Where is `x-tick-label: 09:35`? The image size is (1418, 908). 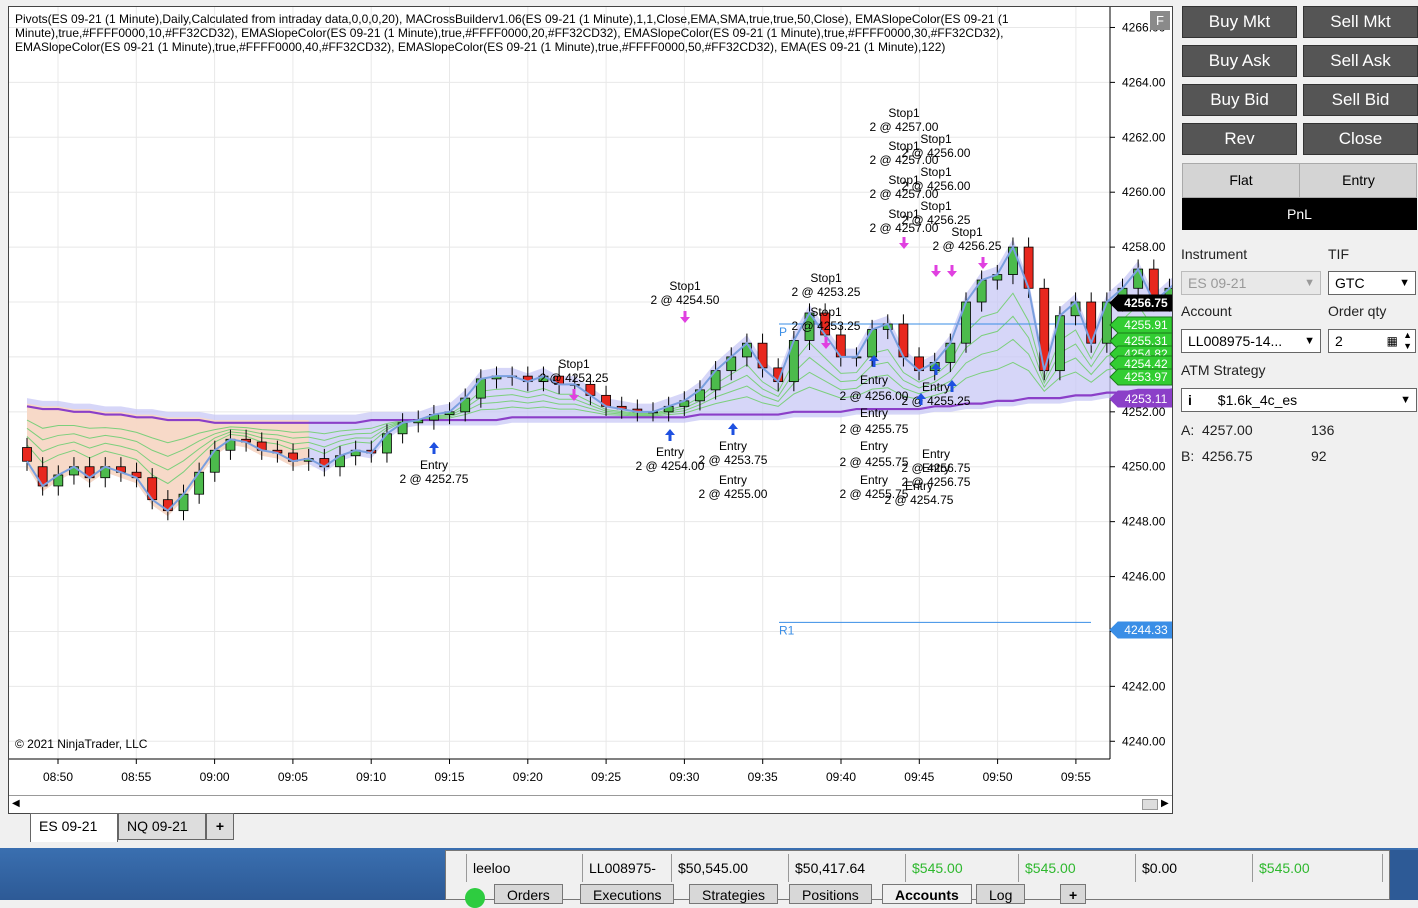
x-tick-label: 09:35 is located at coordinates (763, 777).